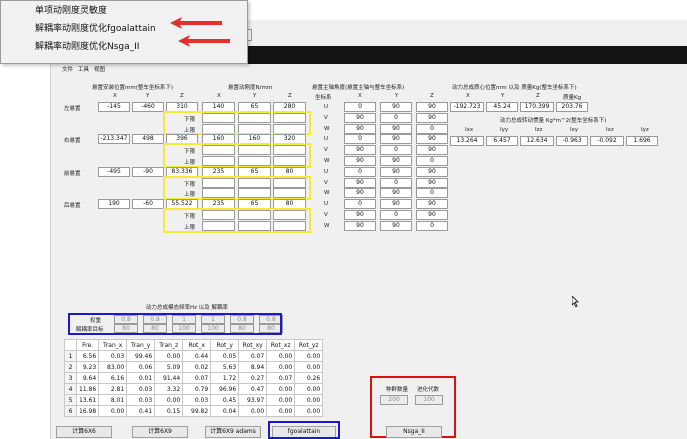 The height and width of the screenshot is (439, 687). Describe the element at coordinates (537, 141) in the screenshot. I see `inertia-izz-field: 12.634` at that location.